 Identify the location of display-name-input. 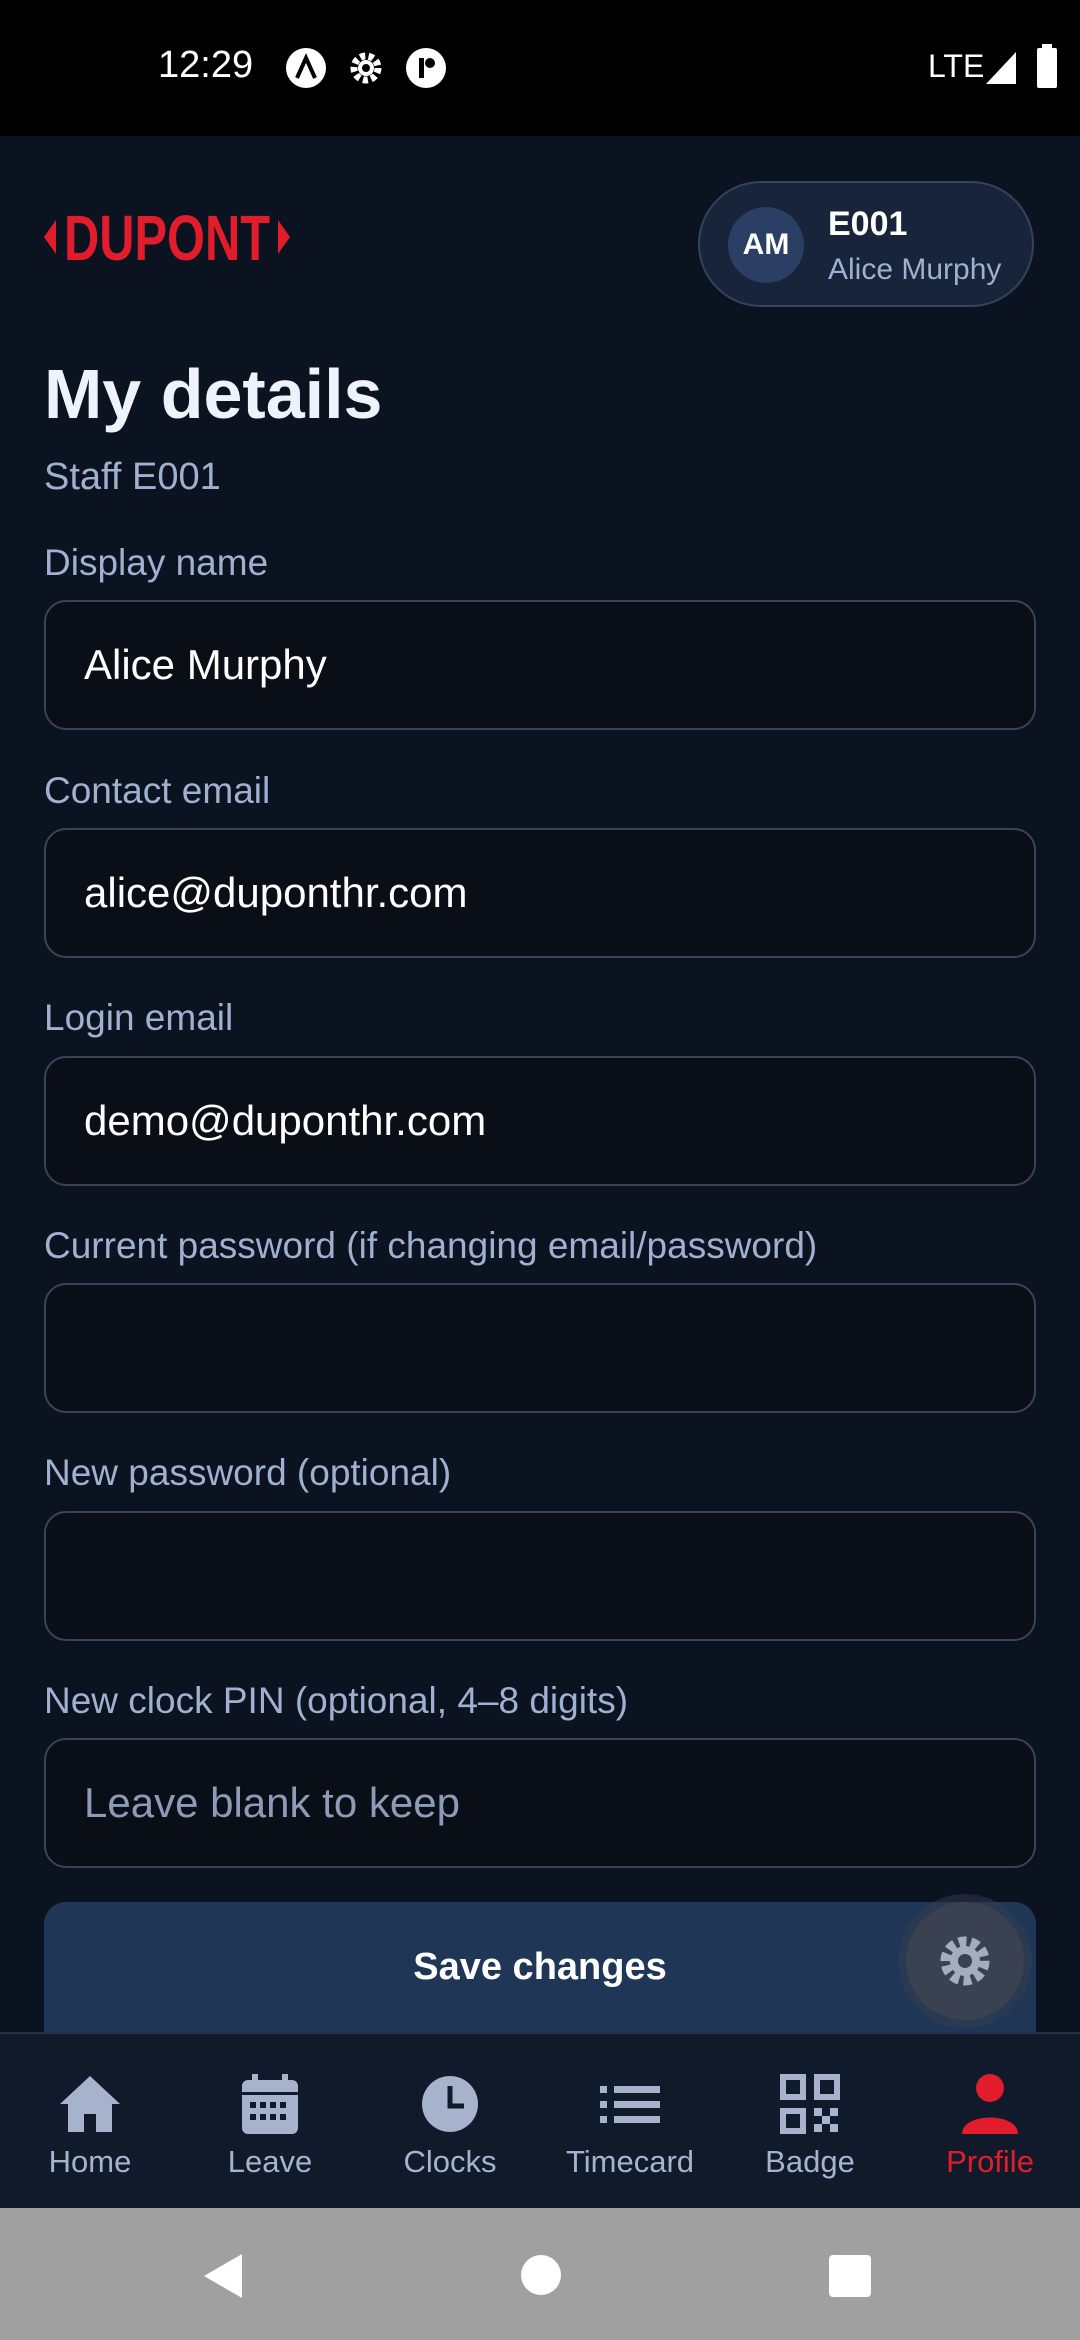
(540, 665).